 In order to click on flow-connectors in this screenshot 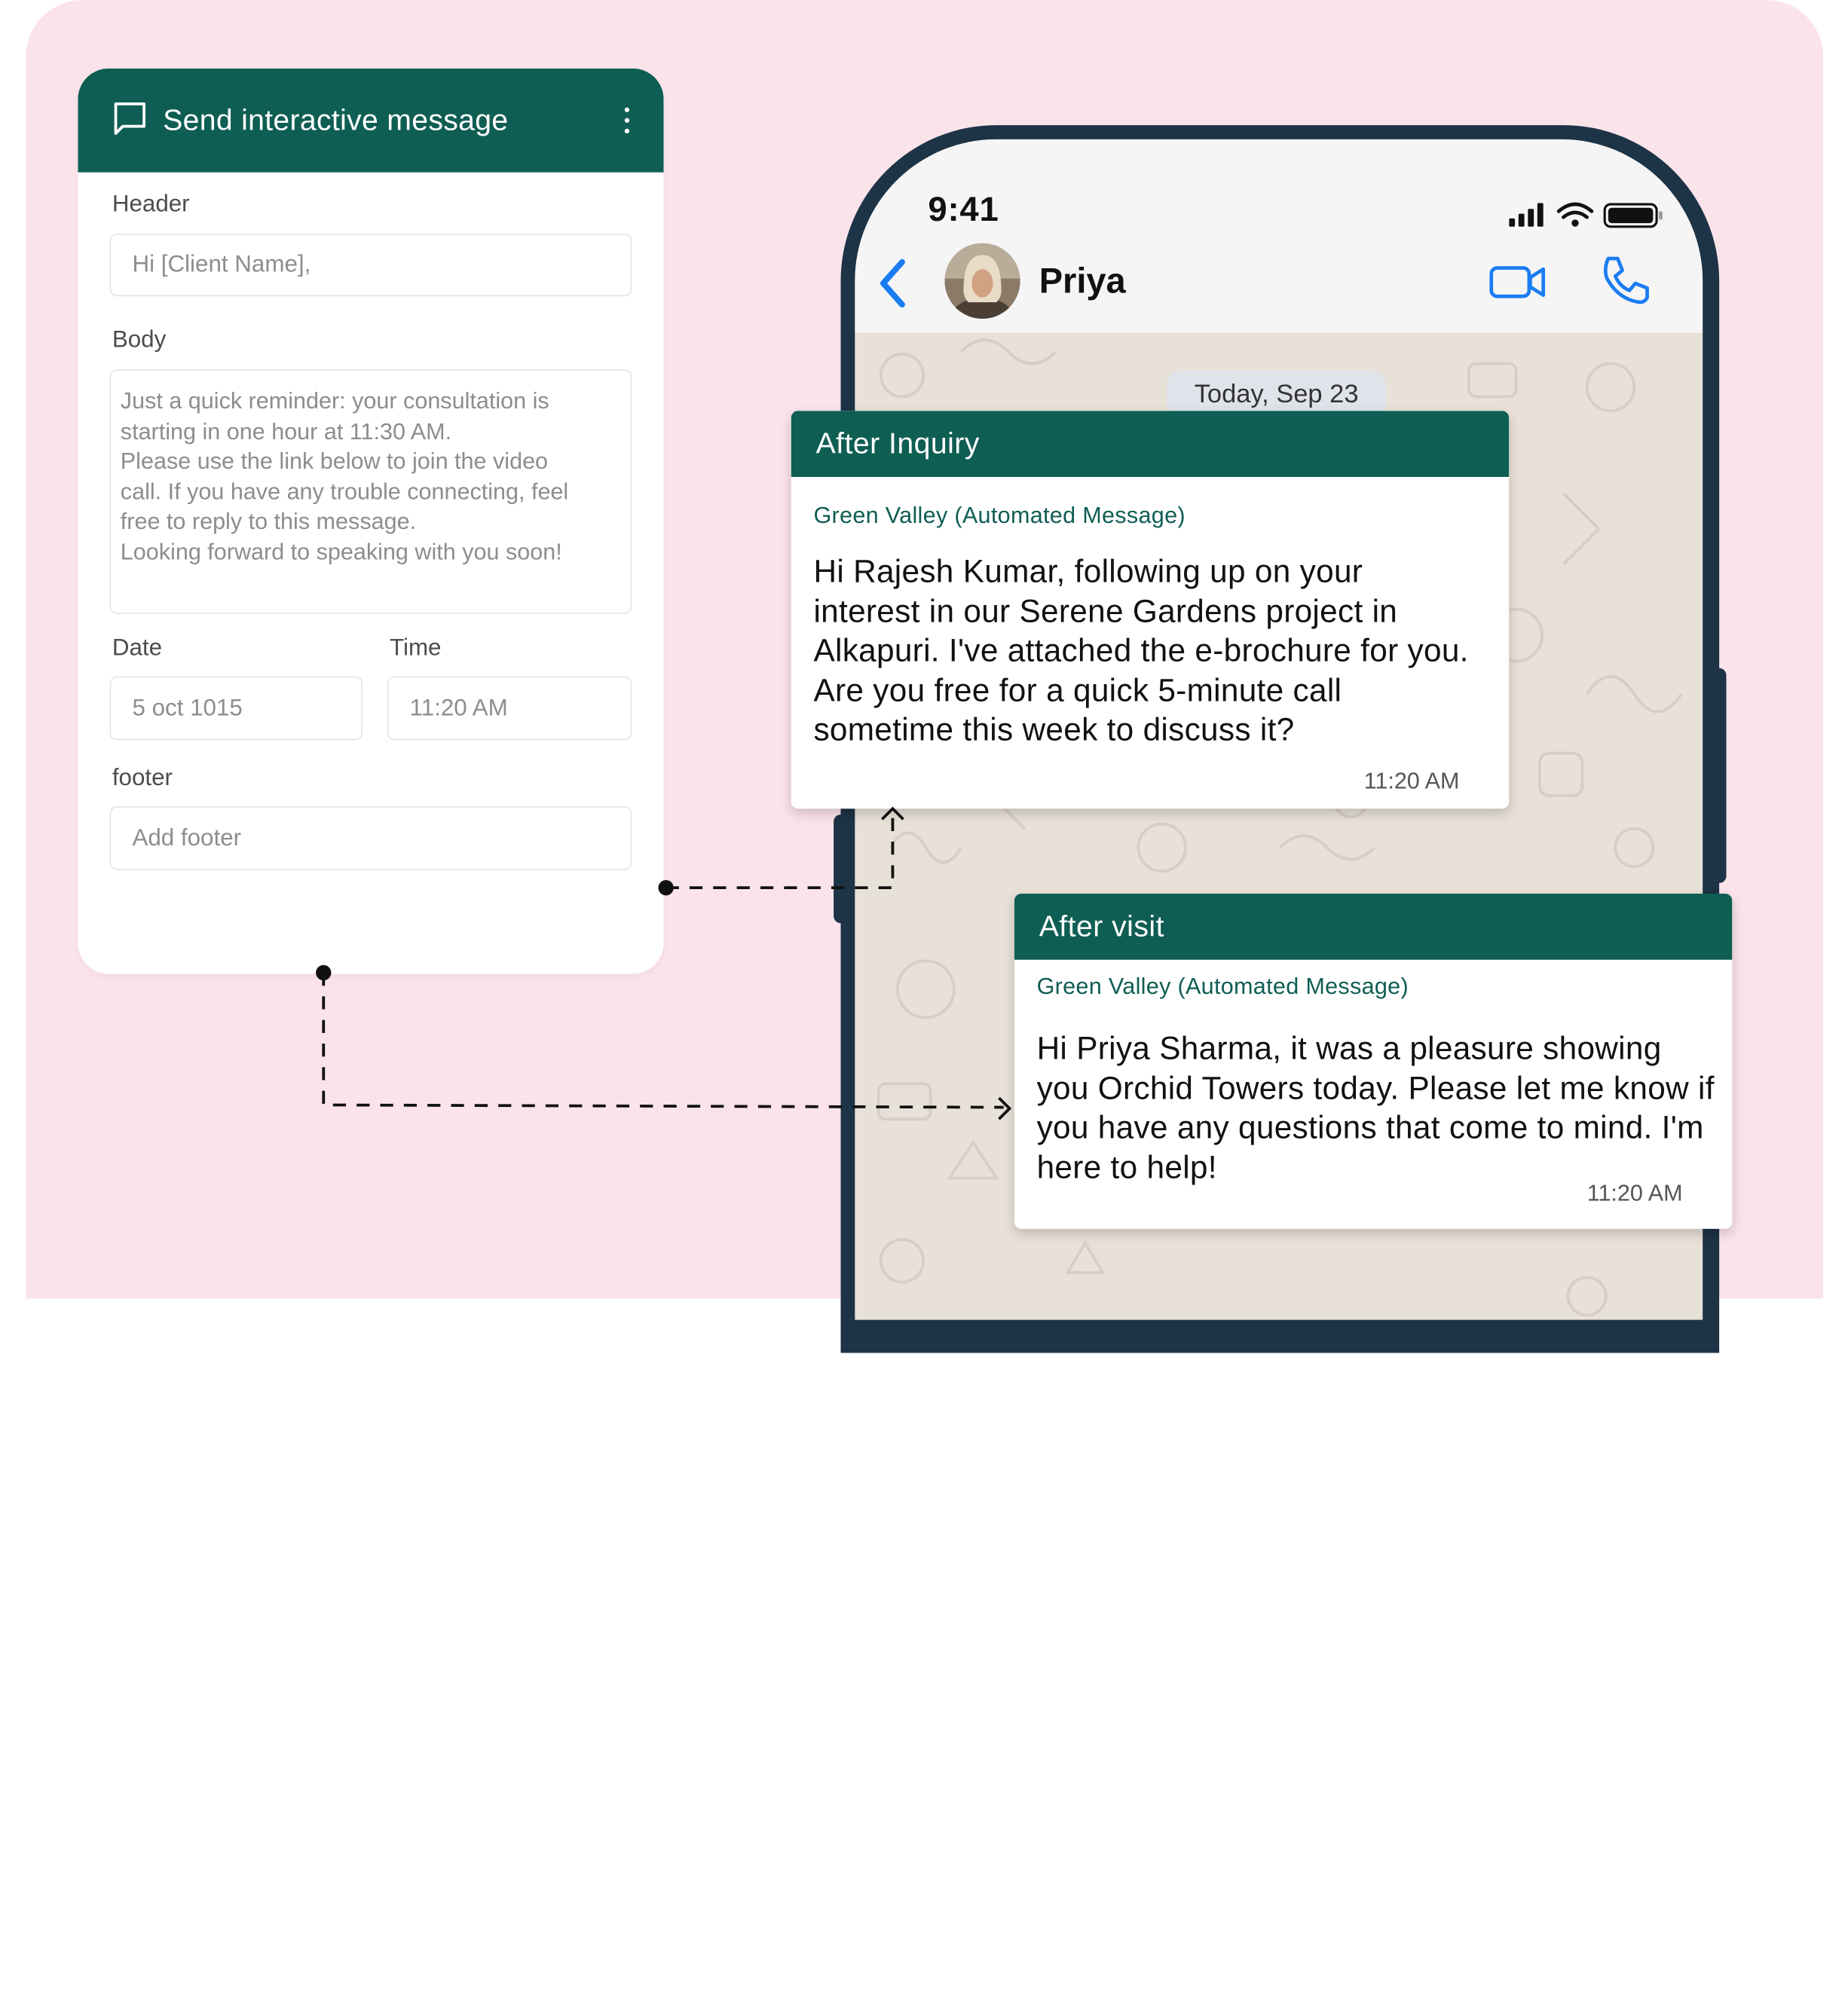, I will do `click(664, 963)`.